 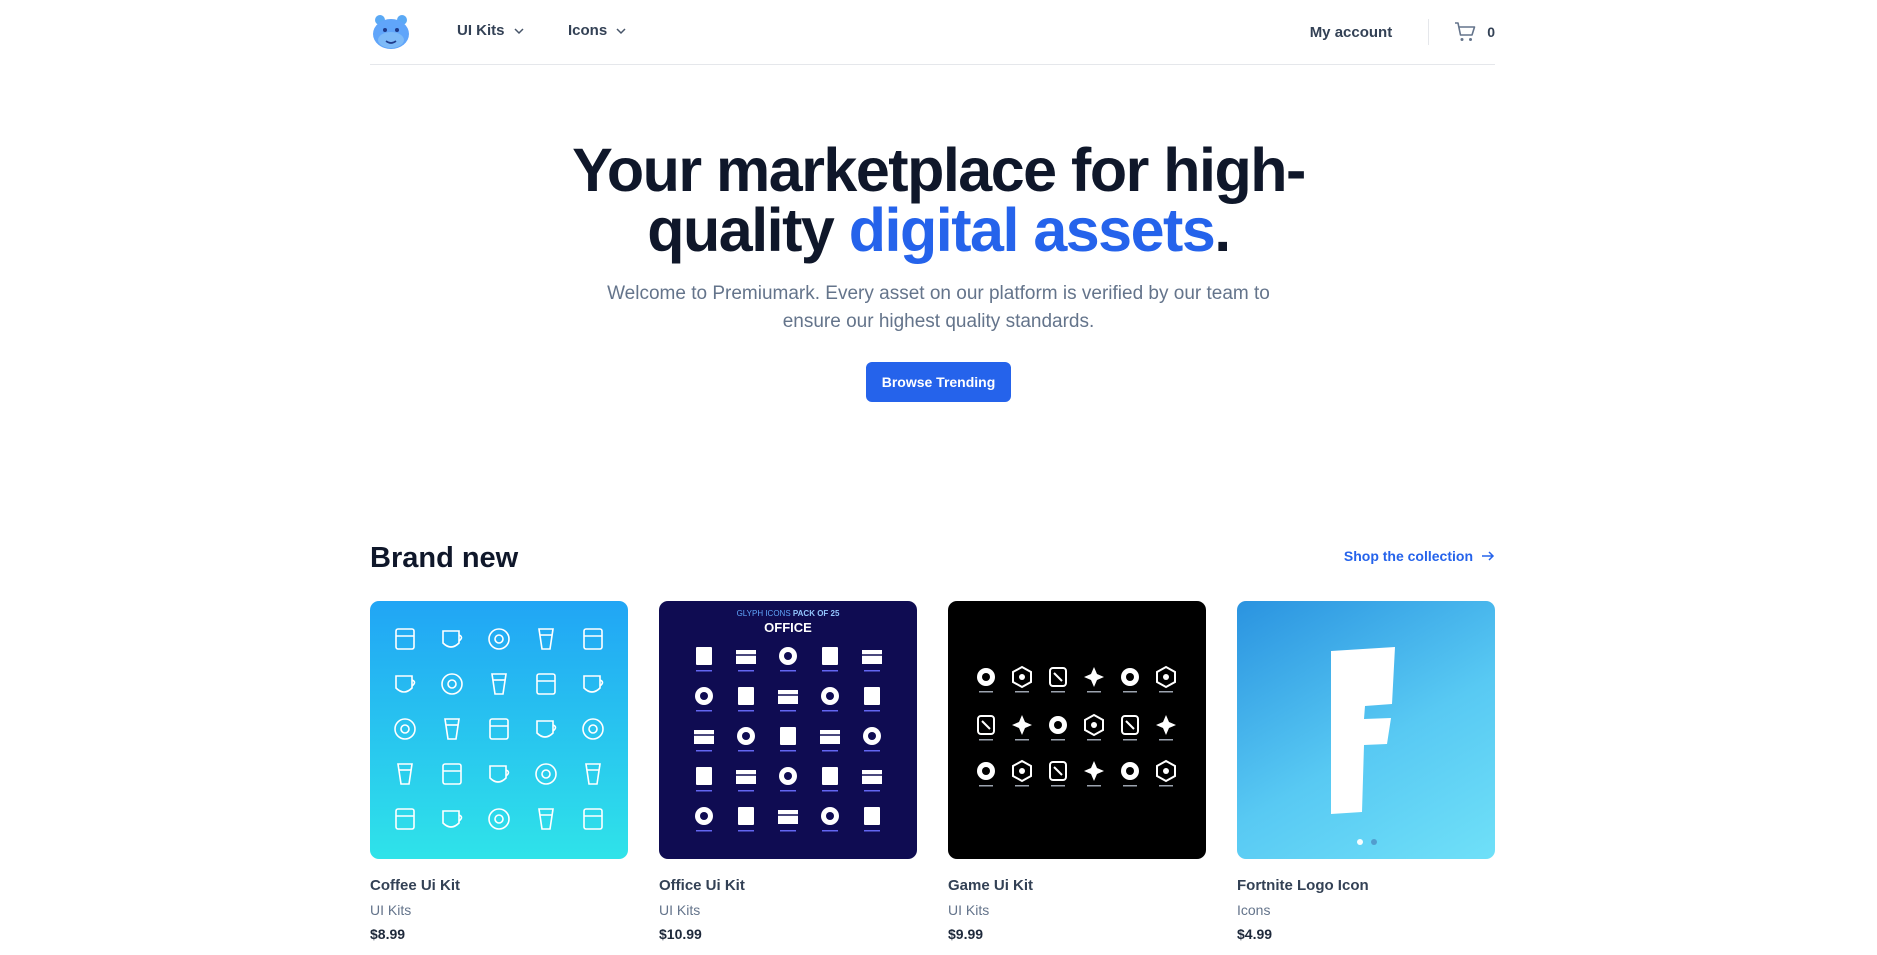 What do you see at coordinates (932, 558) in the screenshot?
I see `brand-new-header: Brand new Shop the collection` at bounding box center [932, 558].